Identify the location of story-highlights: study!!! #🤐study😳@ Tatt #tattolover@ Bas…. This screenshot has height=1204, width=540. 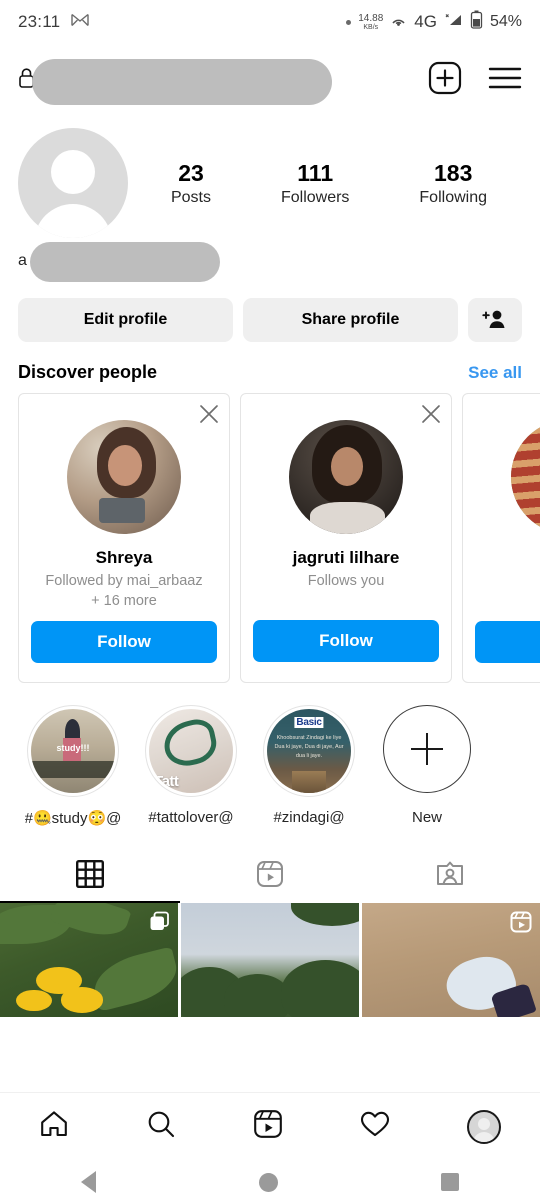
(270, 755).